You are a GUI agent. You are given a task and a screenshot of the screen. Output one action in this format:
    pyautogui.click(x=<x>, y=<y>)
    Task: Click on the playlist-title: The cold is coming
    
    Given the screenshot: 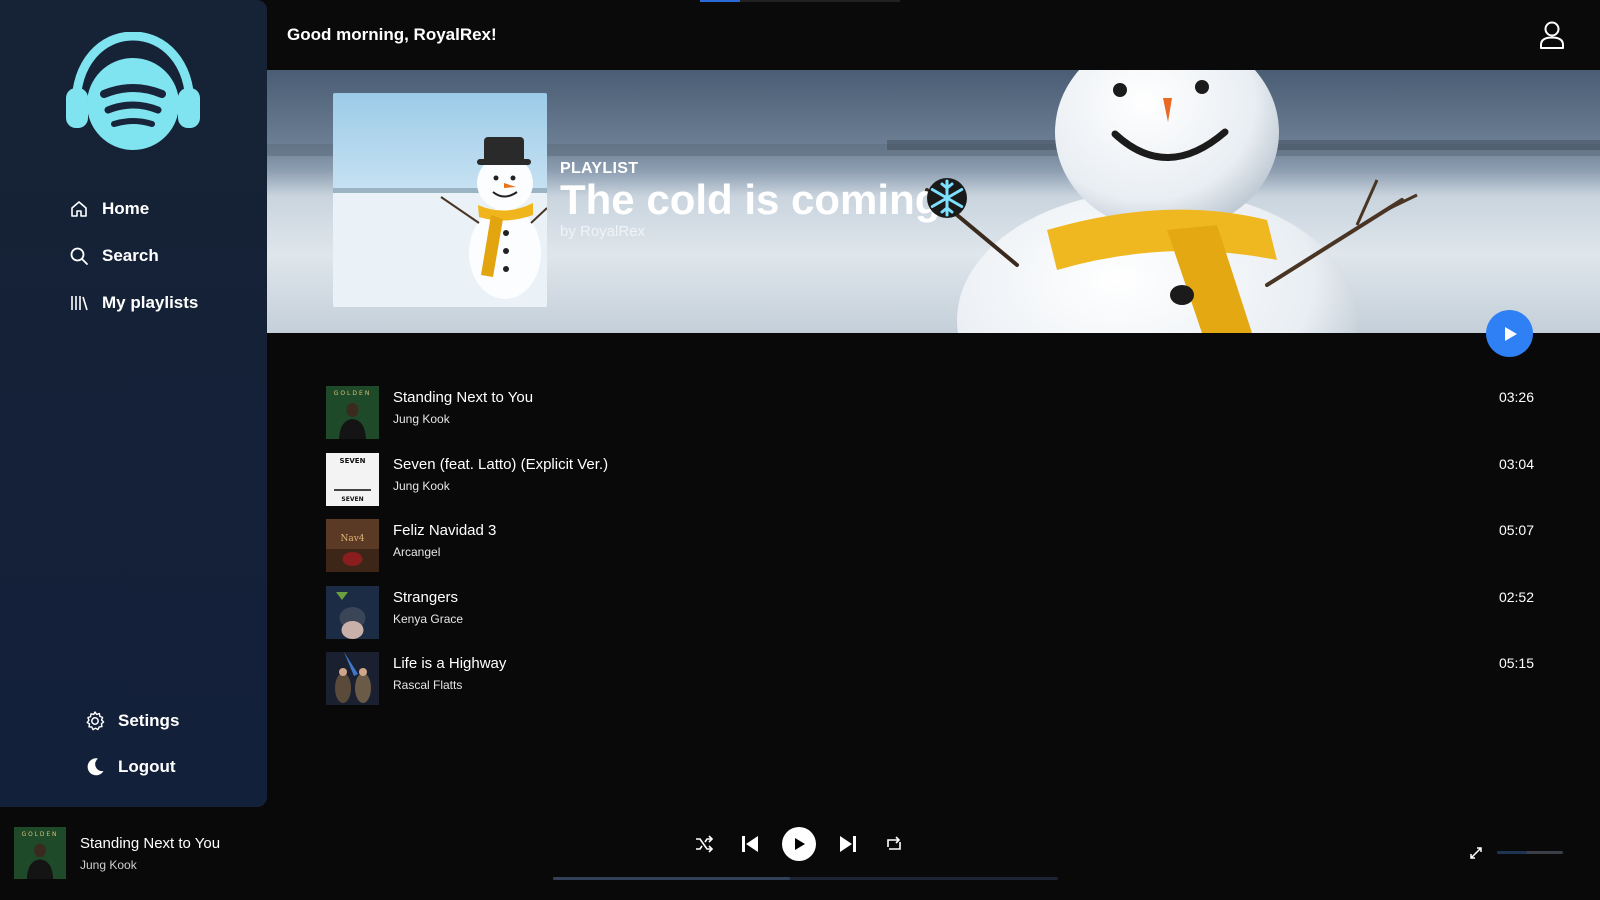 What is the action you would take?
    pyautogui.click(x=750, y=199)
    